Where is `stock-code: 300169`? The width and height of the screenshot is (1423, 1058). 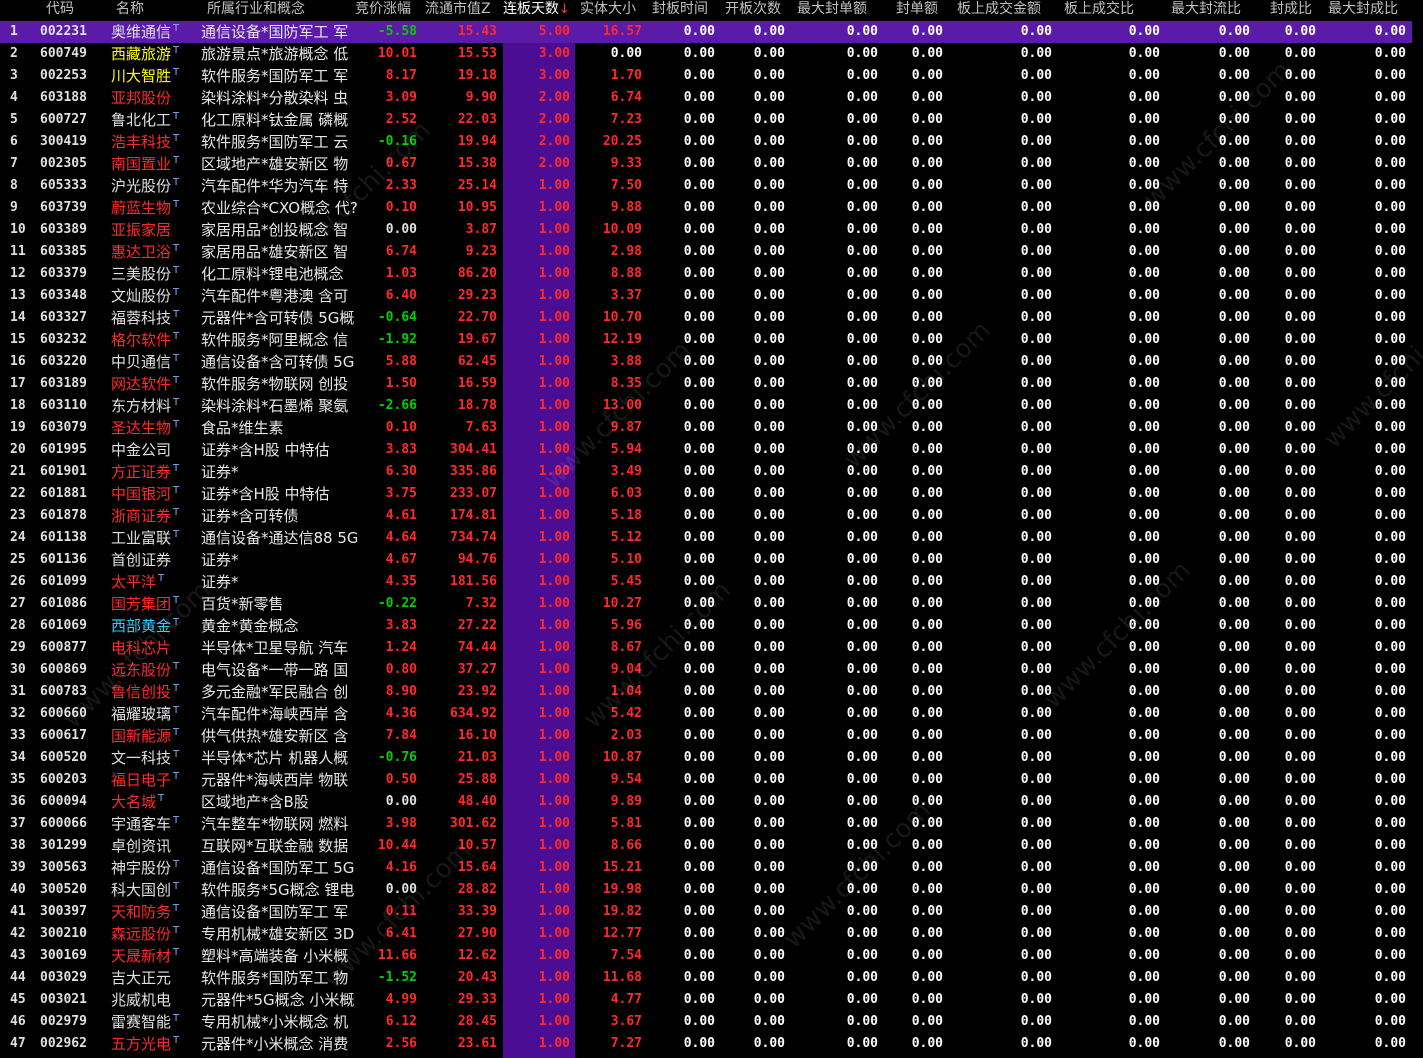
stock-code: 300169 is located at coordinates (63, 956).